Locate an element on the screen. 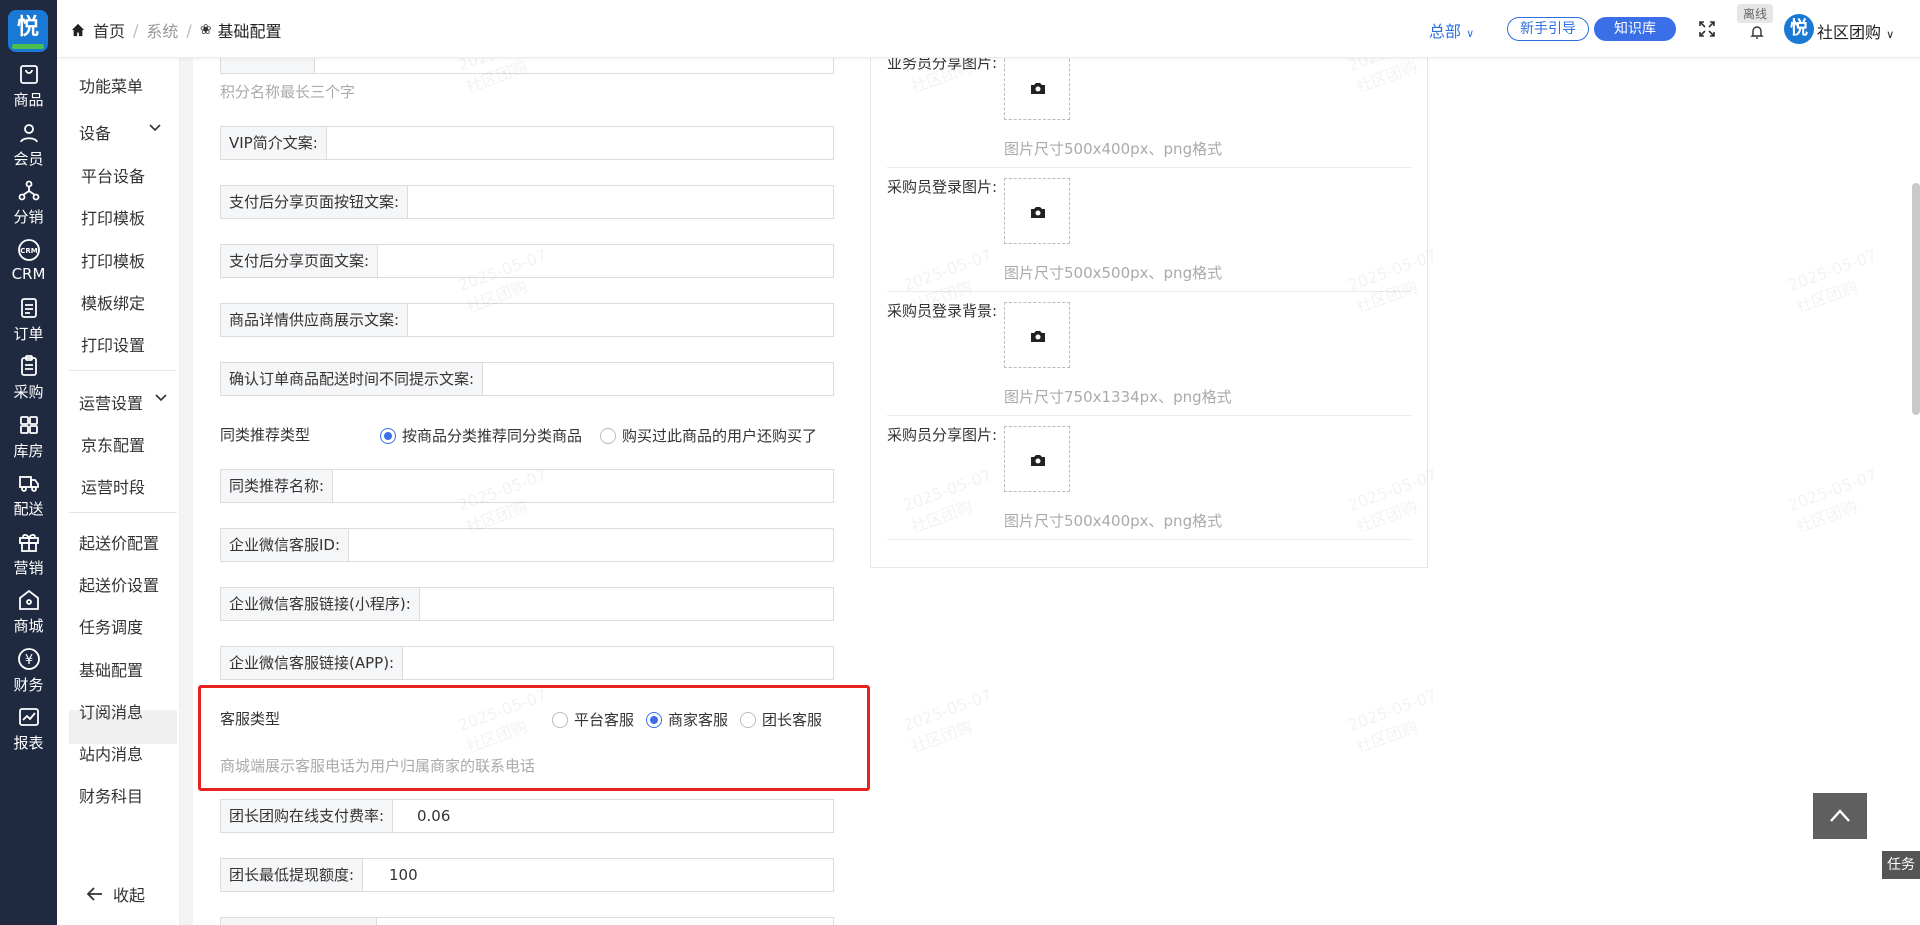 This screenshot has width=1920, height=925. img-label-buyer-share: 采购员分享图片: is located at coordinates (942, 435).